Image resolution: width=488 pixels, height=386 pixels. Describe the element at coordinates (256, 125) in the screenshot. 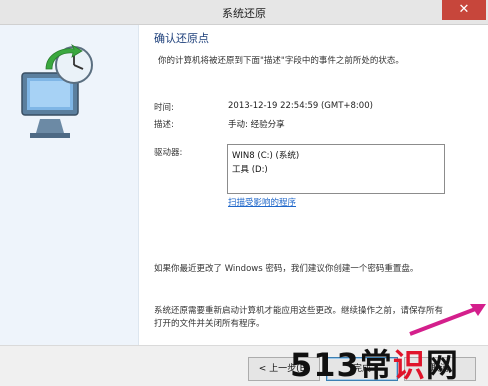

I see `description-value: 手动: 经验分享` at that location.